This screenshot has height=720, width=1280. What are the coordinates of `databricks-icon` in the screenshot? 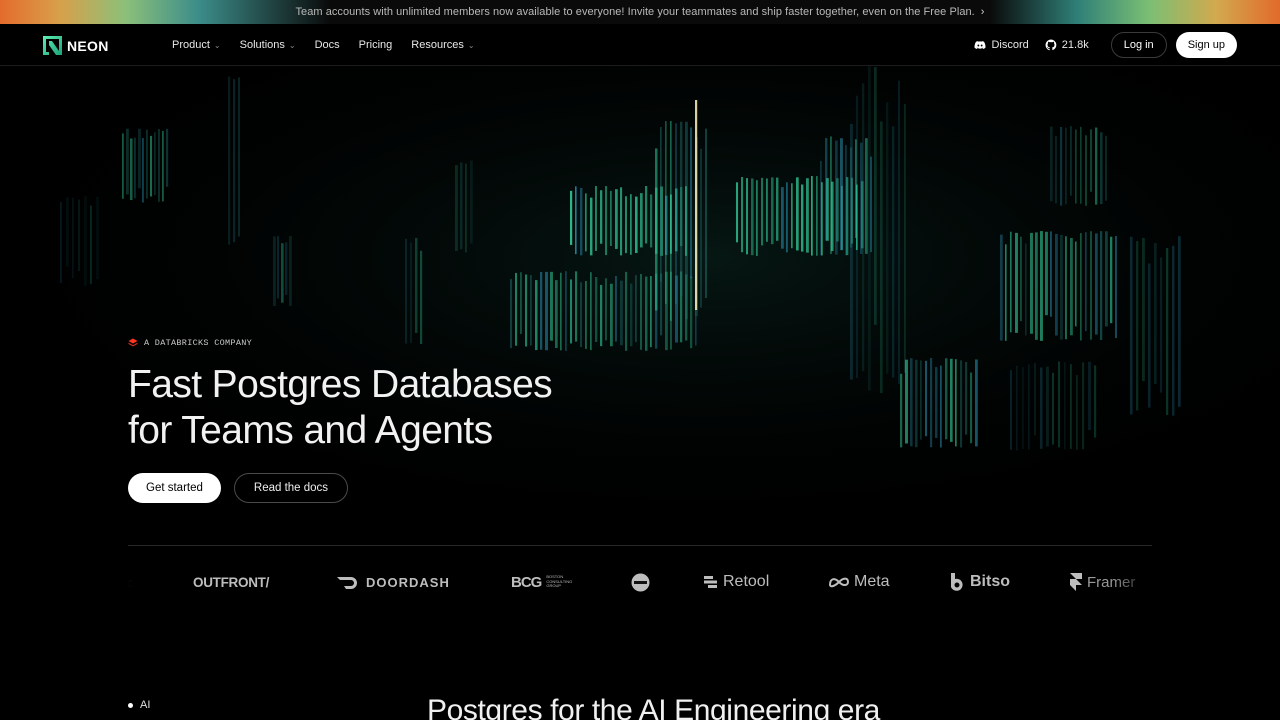 It's located at (133, 342).